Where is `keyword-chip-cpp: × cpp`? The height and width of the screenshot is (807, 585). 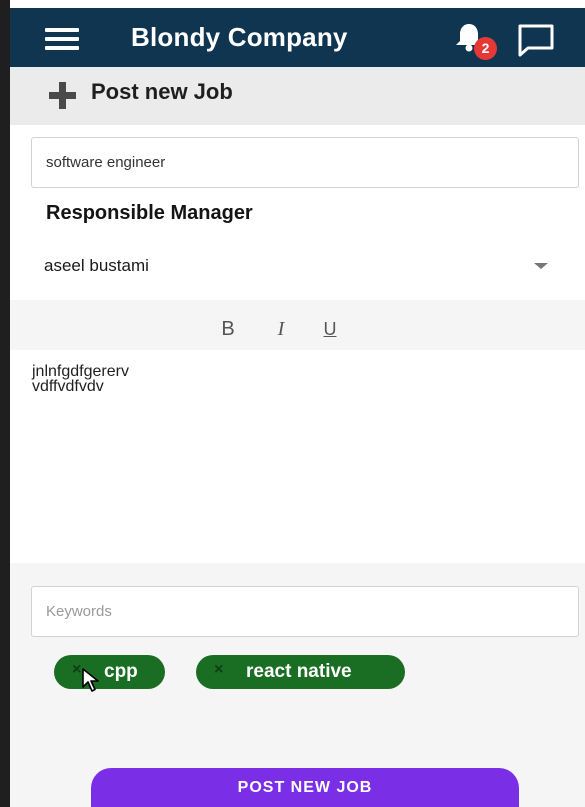
keyword-chip-cpp: × cpp is located at coordinates (109, 672).